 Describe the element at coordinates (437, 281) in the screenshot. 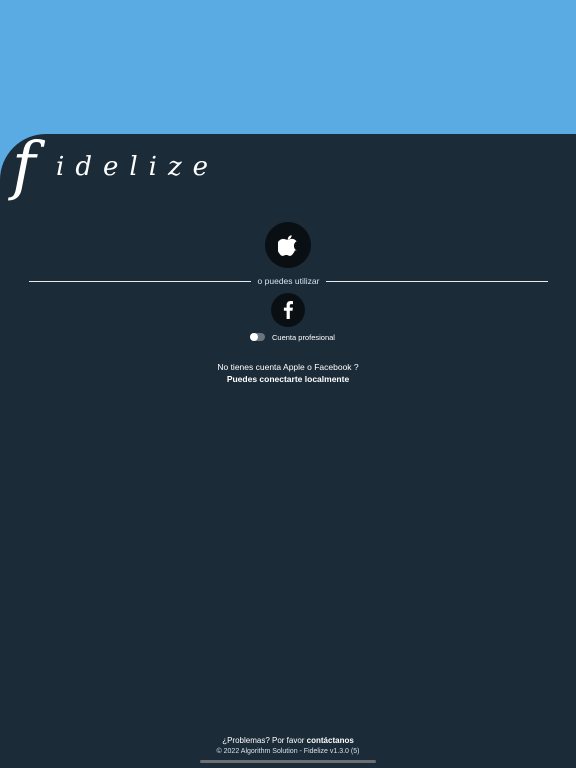

I see `divider-line-right` at that location.